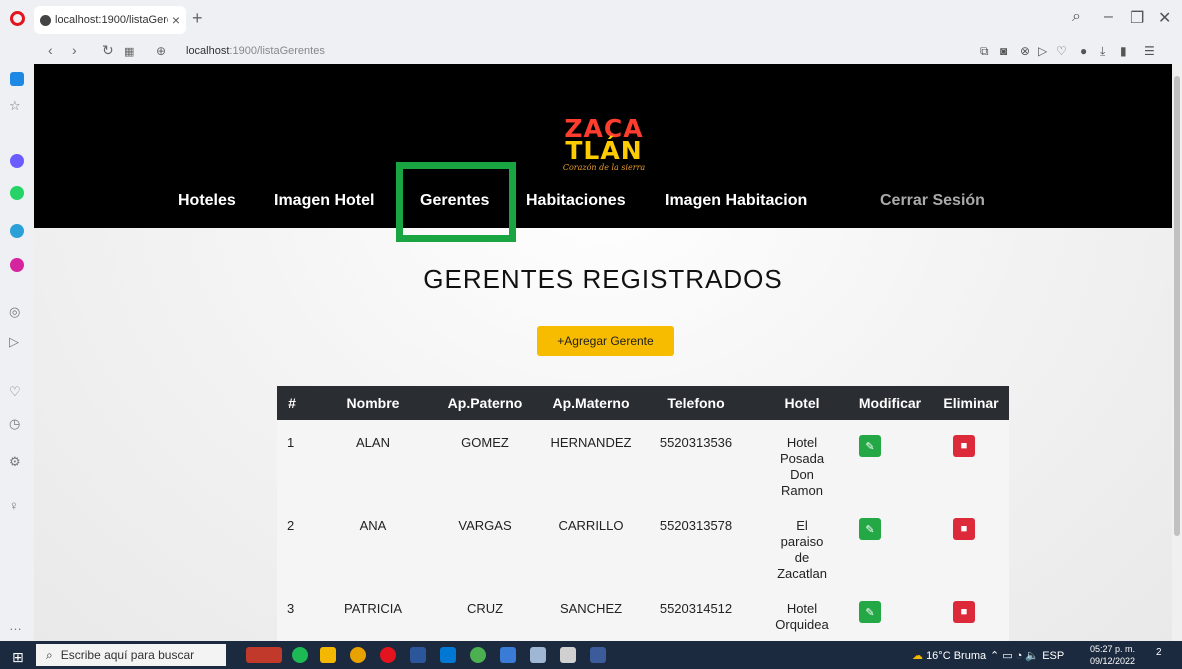  I want to click on player-sidebar-icon: ▷, so click(14, 342).